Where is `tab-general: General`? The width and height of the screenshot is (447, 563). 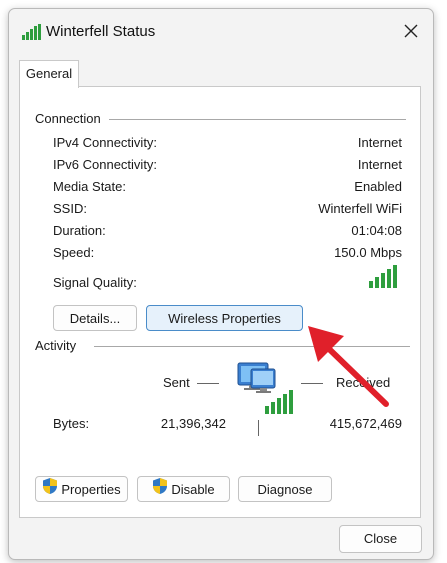 tab-general: General is located at coordinates (49, 74).